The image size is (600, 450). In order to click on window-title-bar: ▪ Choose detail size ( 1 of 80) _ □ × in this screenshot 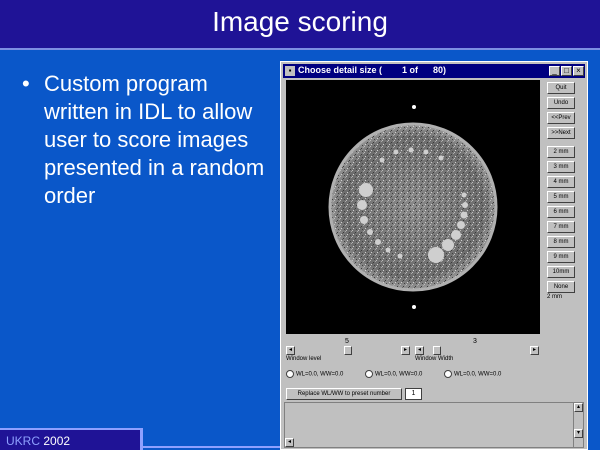, I will do `click(434, 71)`.